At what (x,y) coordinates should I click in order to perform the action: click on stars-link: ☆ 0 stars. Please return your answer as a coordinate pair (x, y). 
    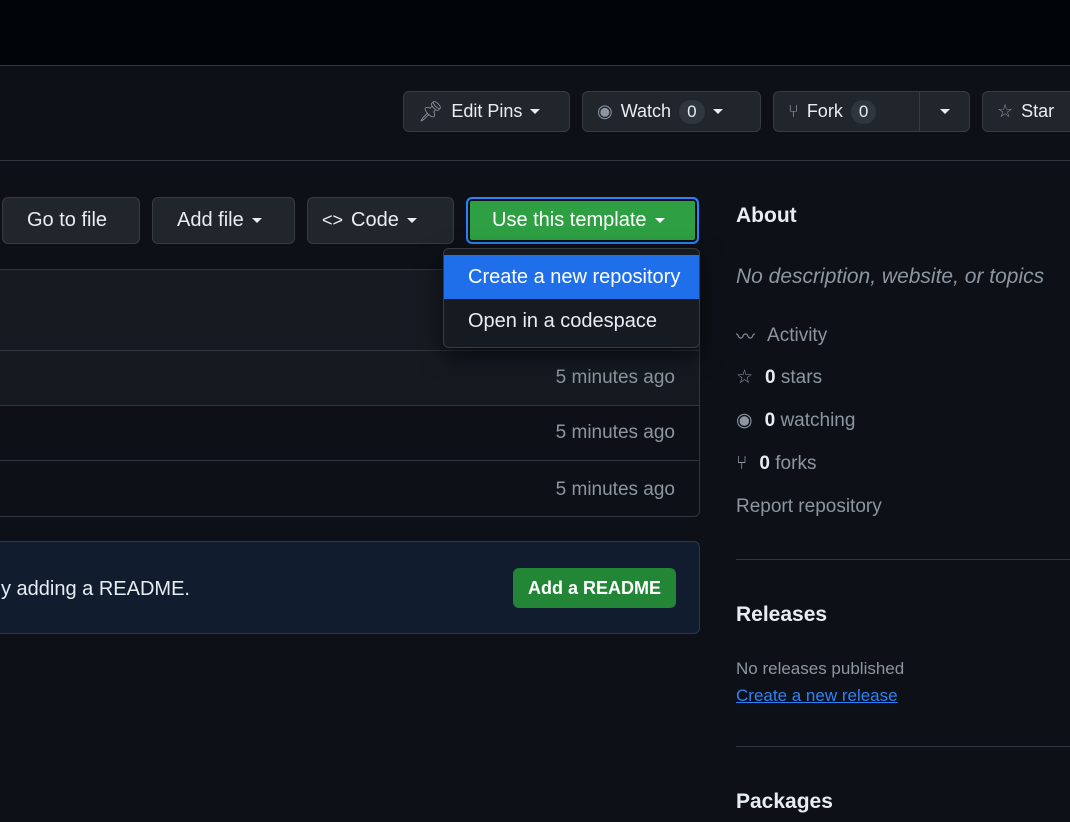
    Looking at the image, I should click on (779, 377).